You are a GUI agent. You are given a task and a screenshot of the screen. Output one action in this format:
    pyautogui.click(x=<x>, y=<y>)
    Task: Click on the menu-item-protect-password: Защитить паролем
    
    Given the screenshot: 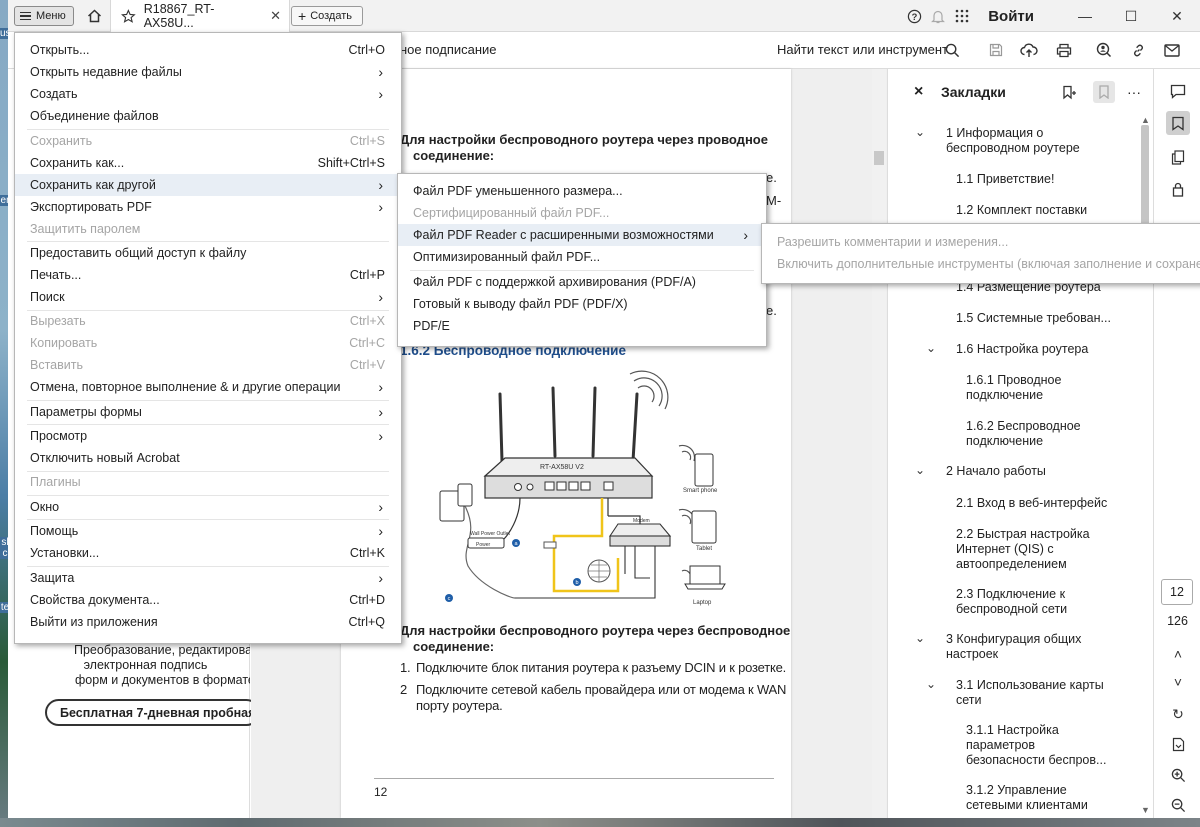 What is the action you would take?
    pyautogui.click(x=208, y=229)
    